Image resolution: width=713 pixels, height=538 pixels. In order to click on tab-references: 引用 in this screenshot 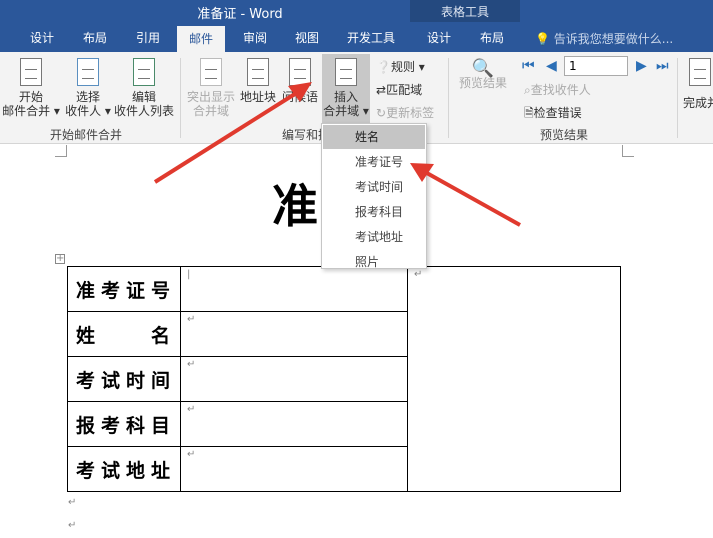, I will do `click(148, 37)`.